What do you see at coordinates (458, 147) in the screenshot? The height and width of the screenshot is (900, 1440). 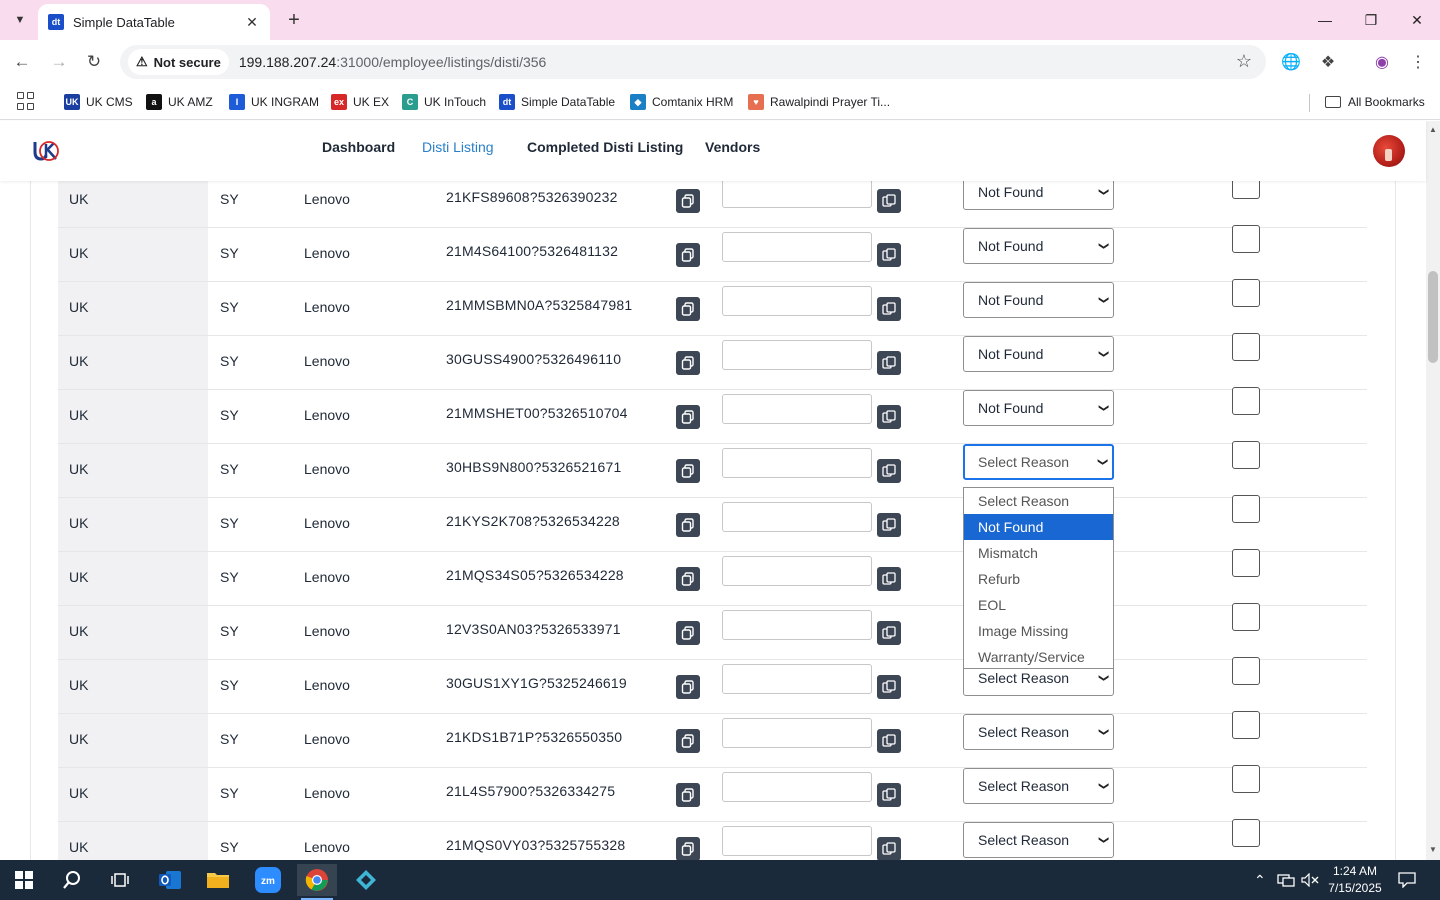 I see `nav-link: Disti Listing` at bounding box center [458, 147].